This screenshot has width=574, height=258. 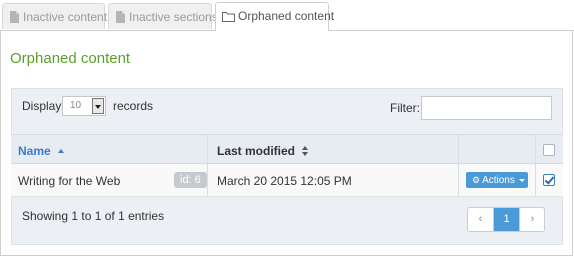 I want to click on sort-both-icon, so click(x=305, y=151).